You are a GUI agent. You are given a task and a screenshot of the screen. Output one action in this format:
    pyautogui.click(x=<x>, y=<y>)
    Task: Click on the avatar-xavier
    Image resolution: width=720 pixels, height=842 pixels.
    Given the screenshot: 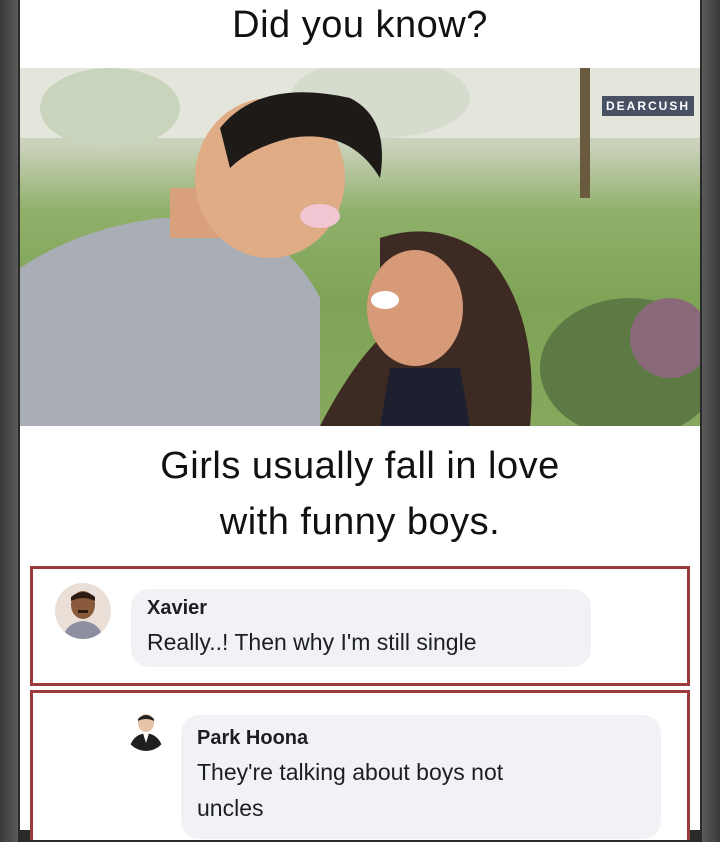 What is the action you would take?
    pyautogui.click(x=83, y=611)
    